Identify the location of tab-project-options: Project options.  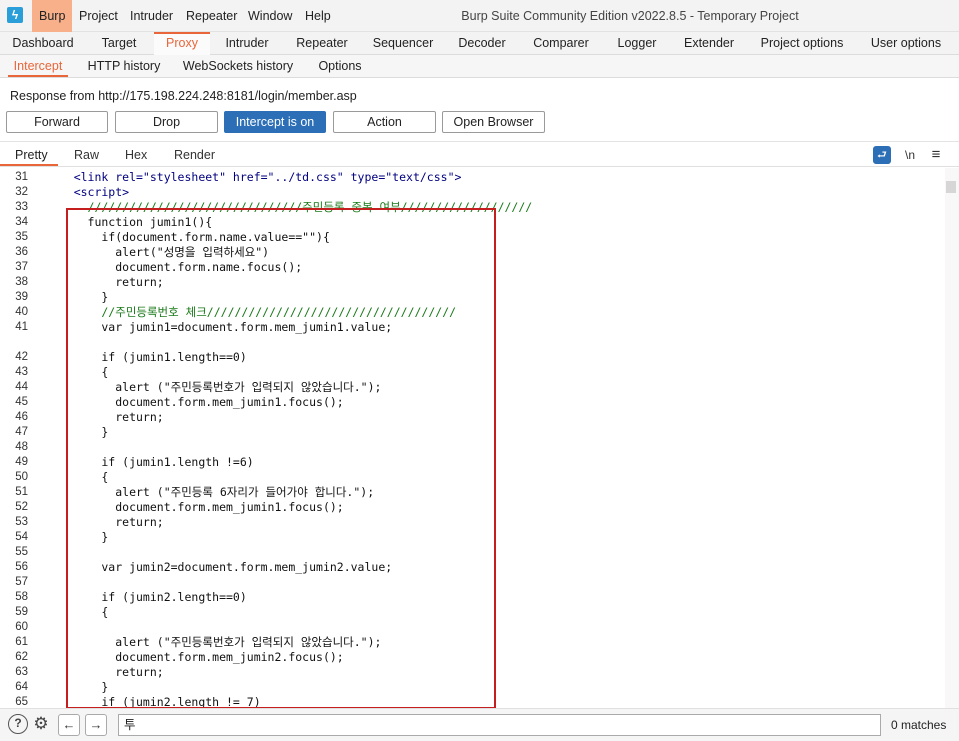
(802, 43).